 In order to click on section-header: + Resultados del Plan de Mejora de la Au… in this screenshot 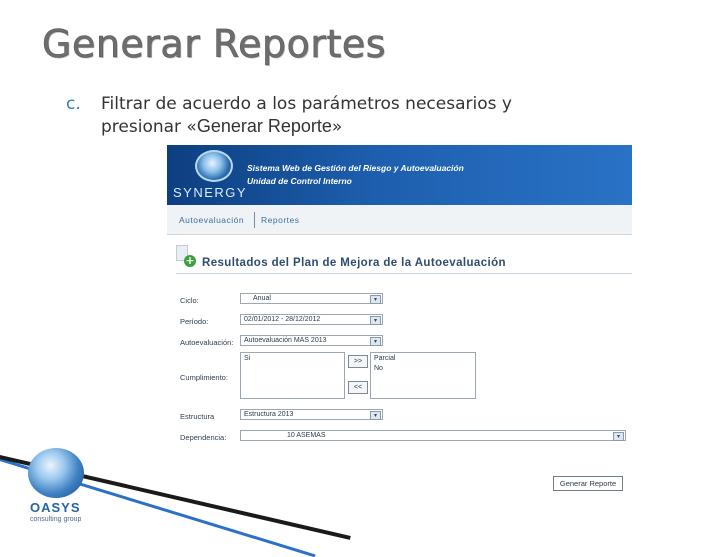, I will do `click(404, 259)`.